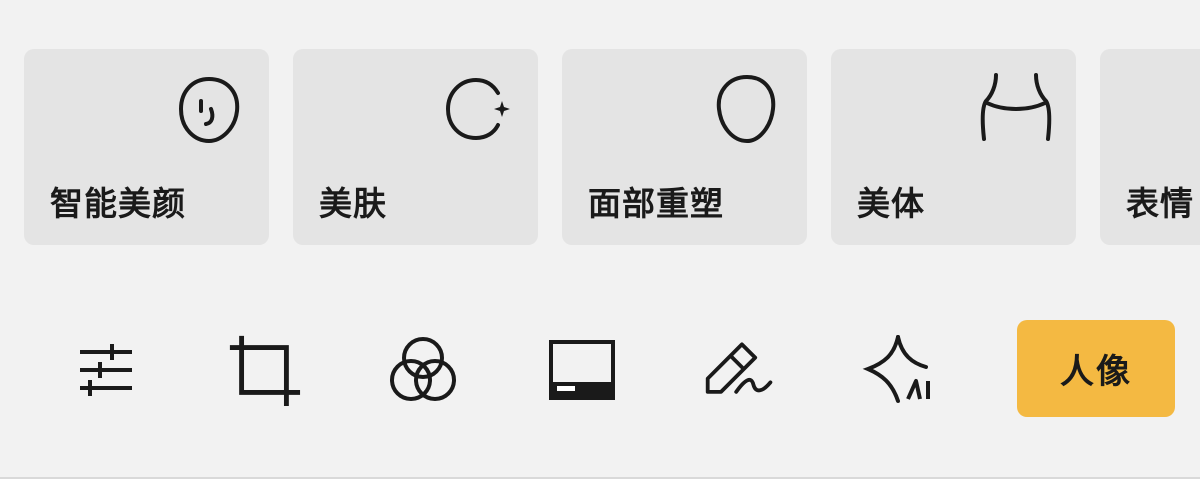  Describe the element at coordinates (896, 369) in the screenshot. I see `ai-magic-icon` at that location.